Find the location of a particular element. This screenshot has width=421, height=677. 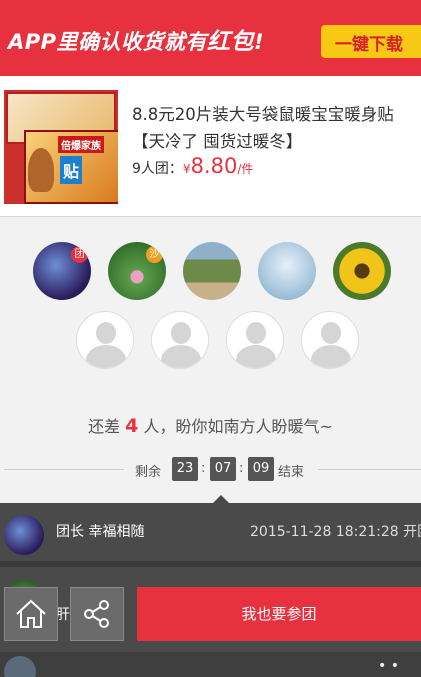

remaining-members-message: 还差 4 人，盼你如南方人盼暖气~ is located at coordinates (210, 425).